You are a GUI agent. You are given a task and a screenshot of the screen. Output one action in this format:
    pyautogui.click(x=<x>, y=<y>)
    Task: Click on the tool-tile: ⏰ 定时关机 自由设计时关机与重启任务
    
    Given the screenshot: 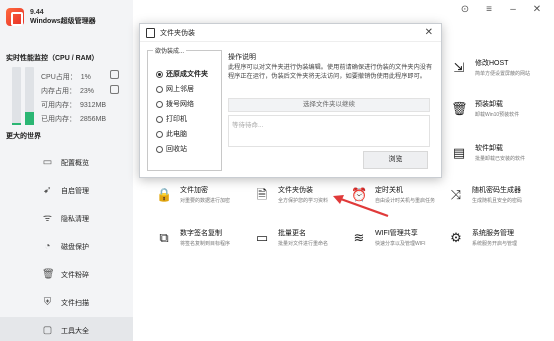 What is the action you would take?
    pyautogui.click(x=399, y=200)
    